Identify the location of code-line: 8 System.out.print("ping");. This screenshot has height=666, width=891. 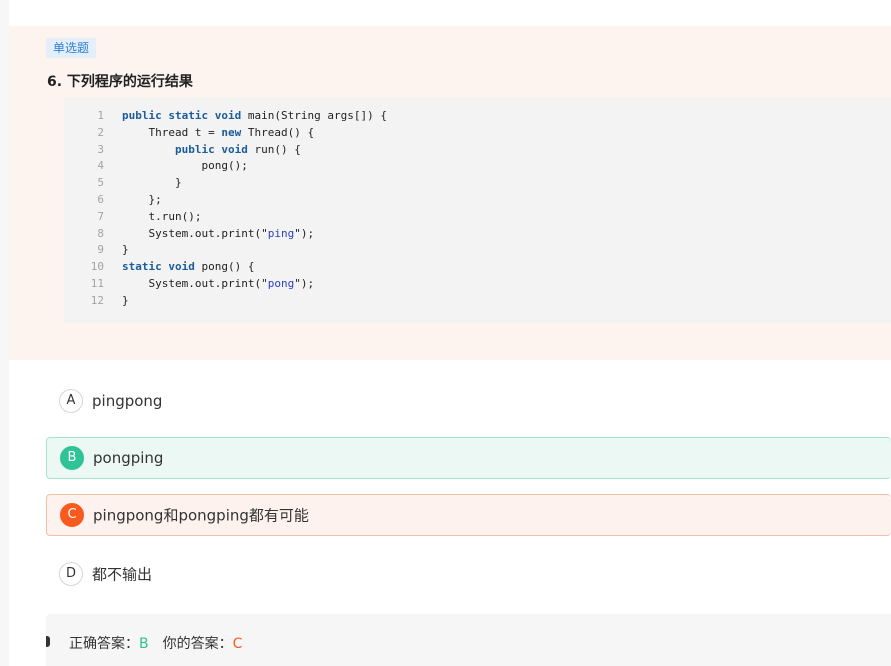
(189, 233).